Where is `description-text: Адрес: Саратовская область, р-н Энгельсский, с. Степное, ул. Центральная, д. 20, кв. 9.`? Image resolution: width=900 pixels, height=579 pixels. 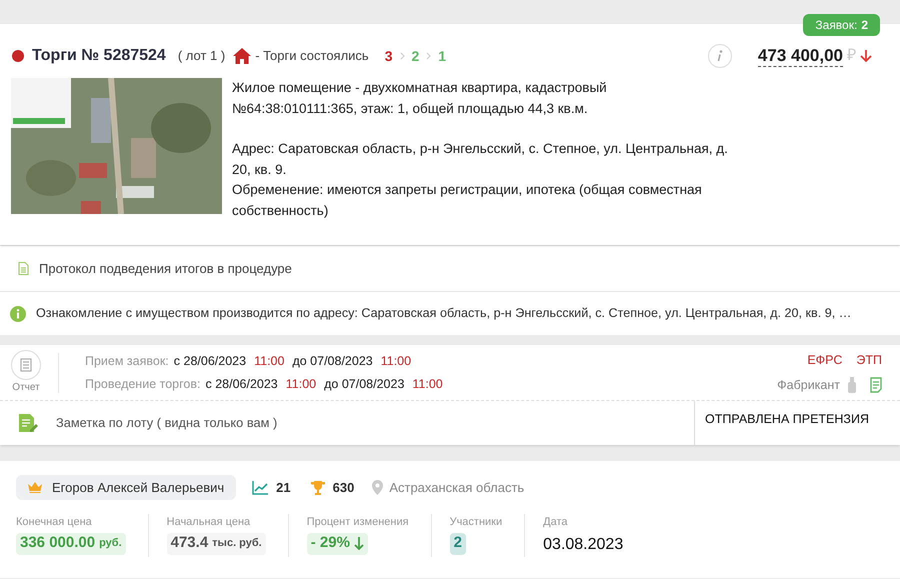
description-text: Адрес: Саратовская область, р-н Энгельсский, с. Степное, ул. Центральная, д. 20, кв. 9. is located at coordinates (480, 159).